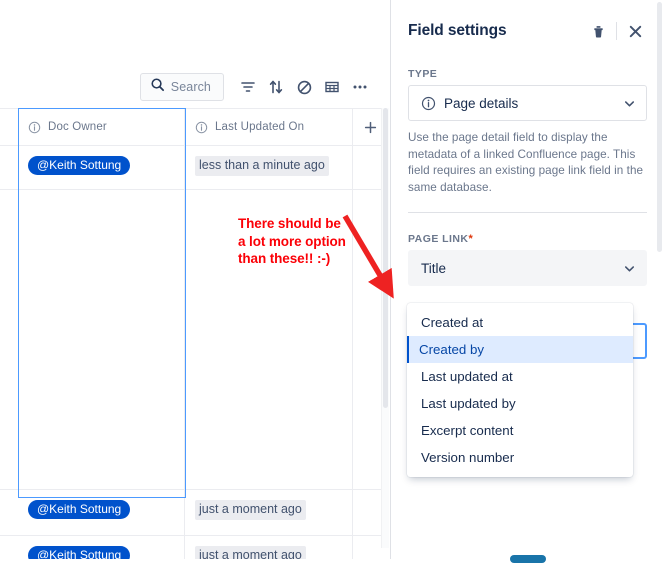 This screenshot has height=563, width=664. Describe the element at coordinates (457, 30) in the screenshot. I see `panel-title: Field settings` at that location.